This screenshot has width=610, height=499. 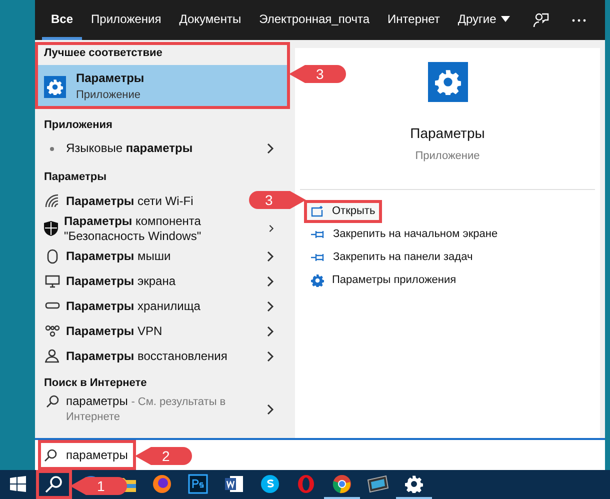 What do you see at coordinates (165, 456) in the screenshot?
I see `step-callout-tooltip: 2` at bounding box center [165, 456].